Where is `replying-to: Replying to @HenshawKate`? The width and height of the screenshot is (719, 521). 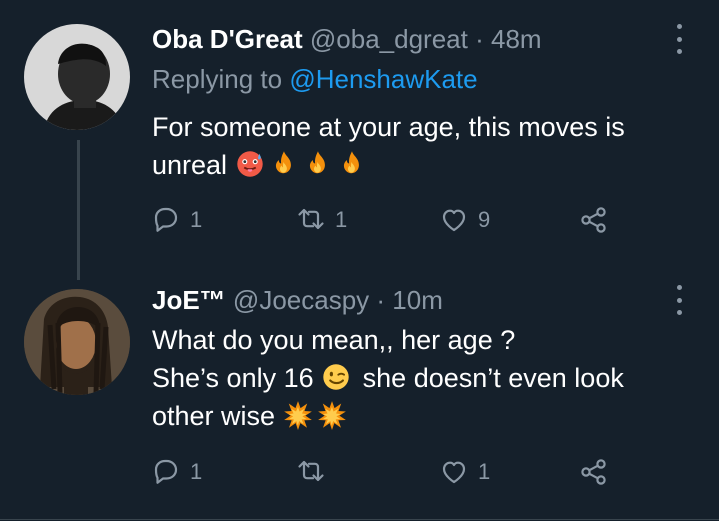
replying-to: Replying to @HenshawKate is located at coordinates (315, 79).